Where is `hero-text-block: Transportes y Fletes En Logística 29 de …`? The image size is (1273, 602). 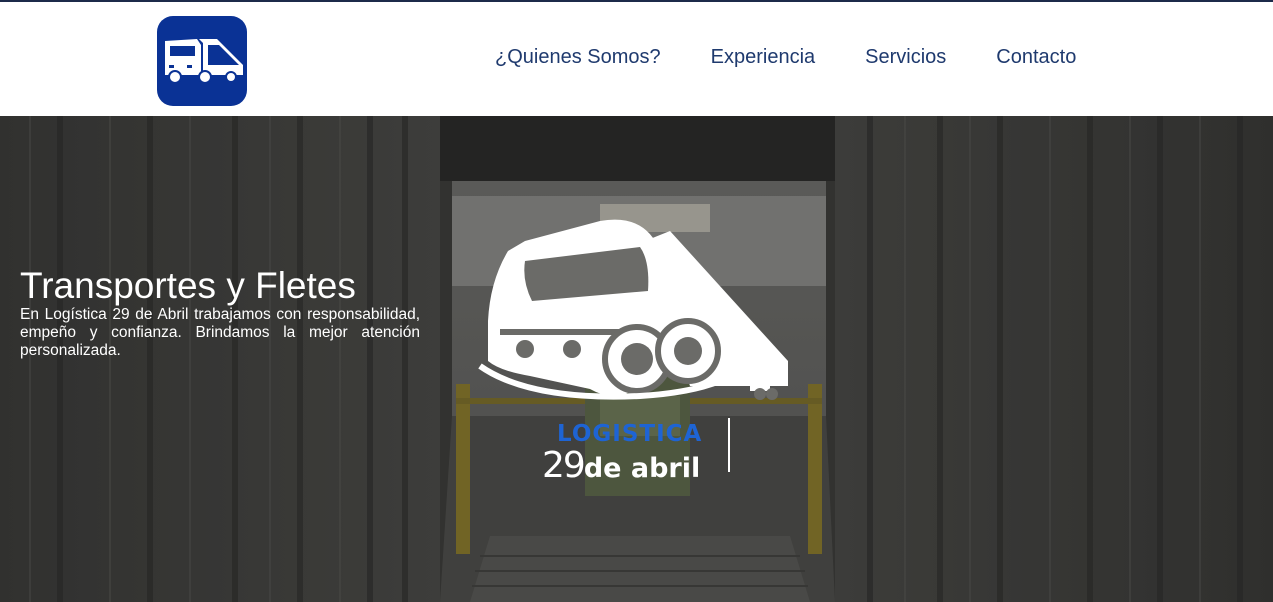 hero-text-block: Transportes y Fletes En Logística 29 de … is located at coordinates (220, 313).